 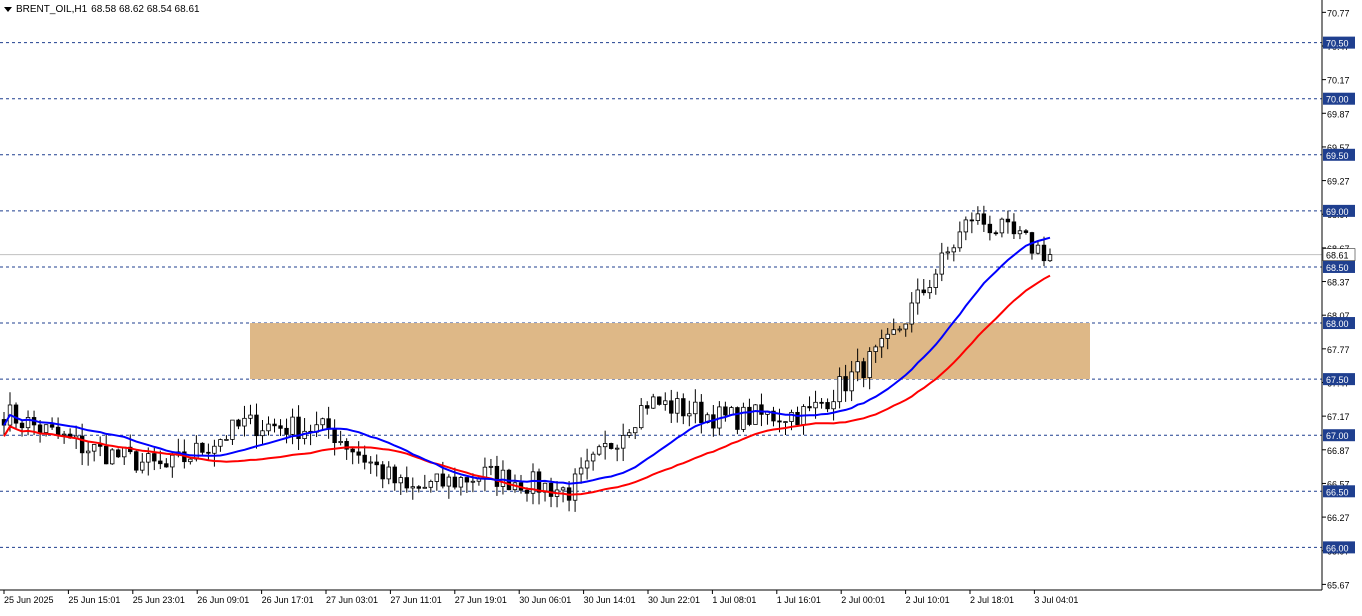 What do you see at coordinates (1339, 547) in the screenshot?
I see `level-label: 66.00` at bounding box center [1339, 547].